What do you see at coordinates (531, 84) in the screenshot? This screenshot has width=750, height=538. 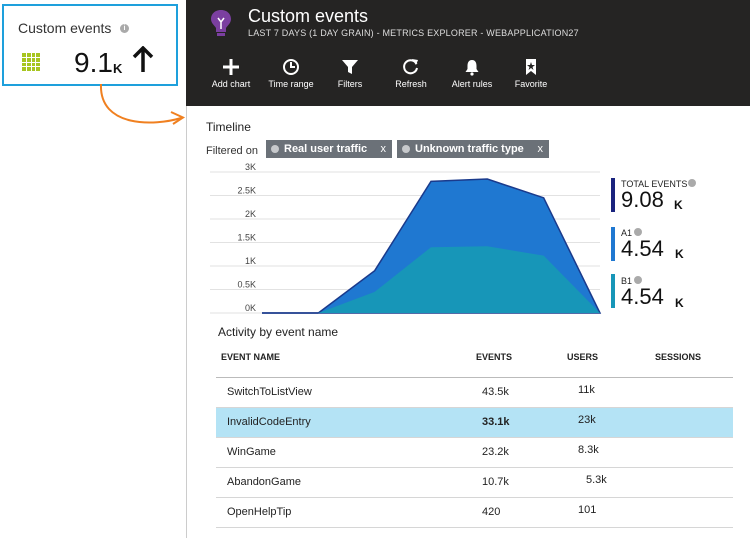 I see `toolbar-label: Favorite` at bounding box center [531, 84].